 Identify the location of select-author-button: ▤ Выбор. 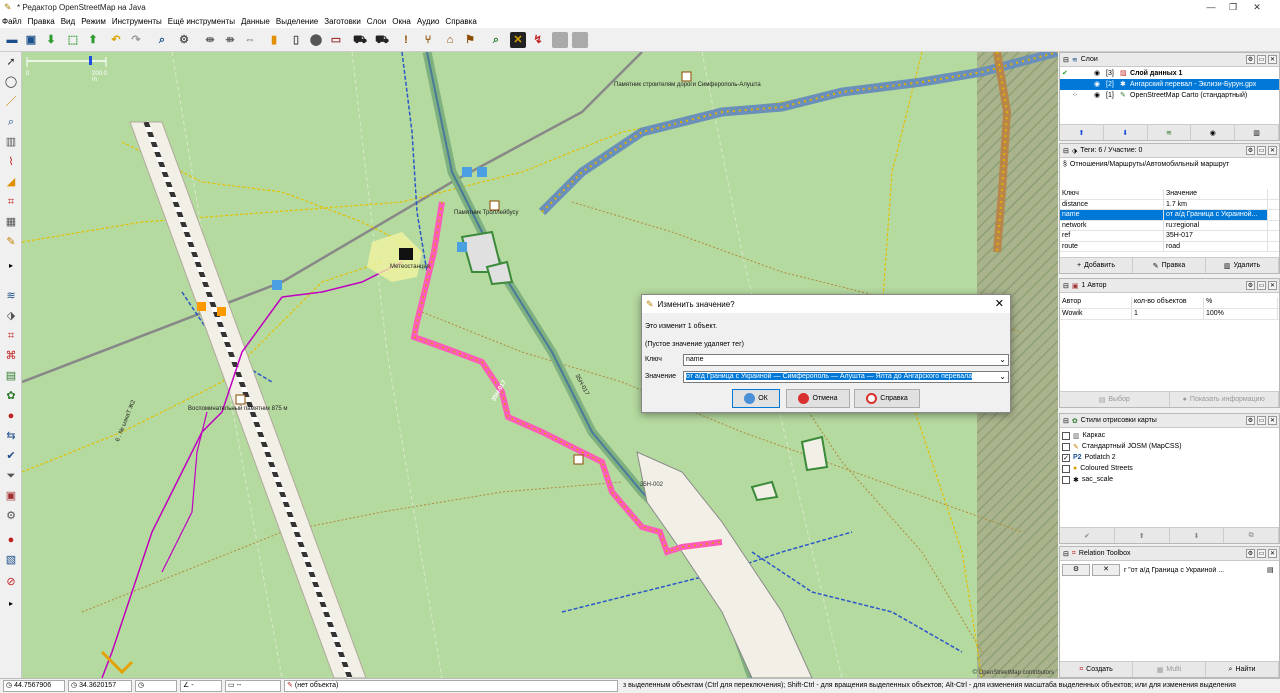
(1115, 399).